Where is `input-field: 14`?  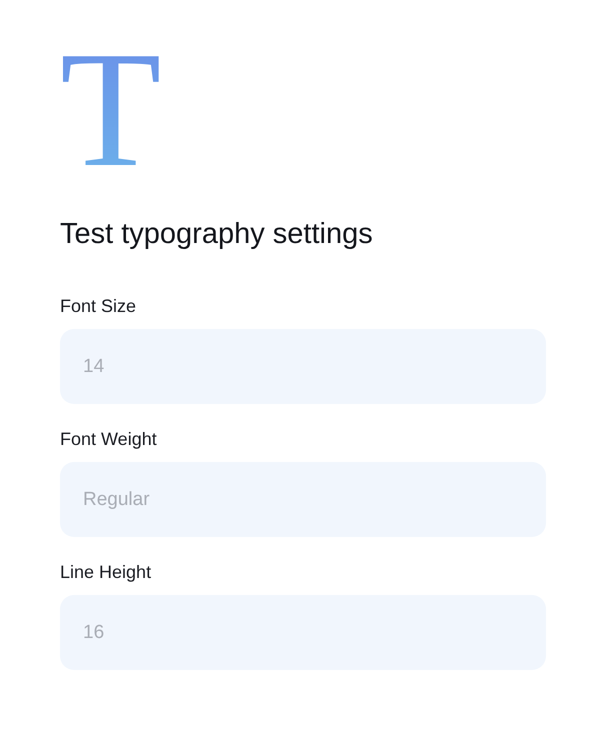
input-field: 14 is located at coordinates (303, 366).